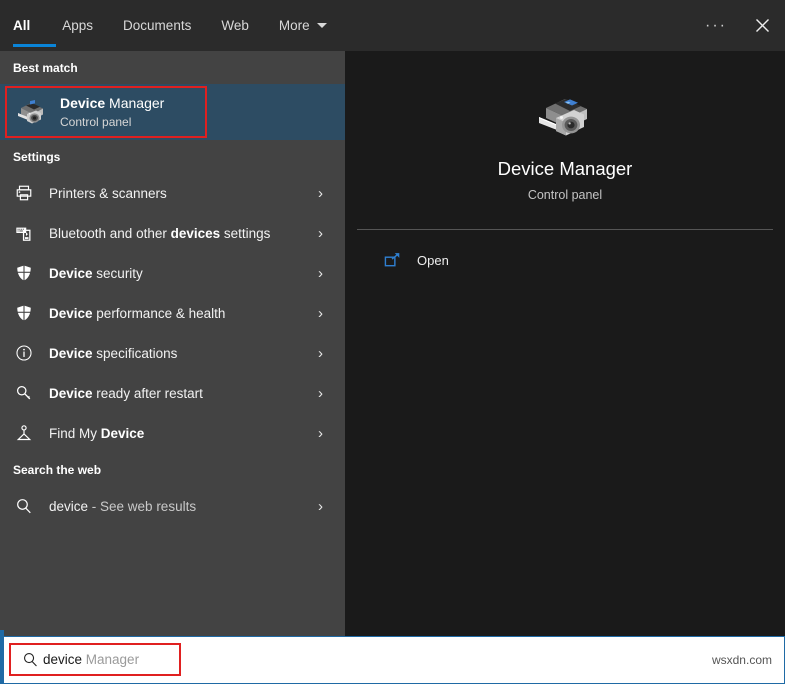 This screenshot has height=684, width=785. I want to click on tab-more-label: More, so click(294, 25).